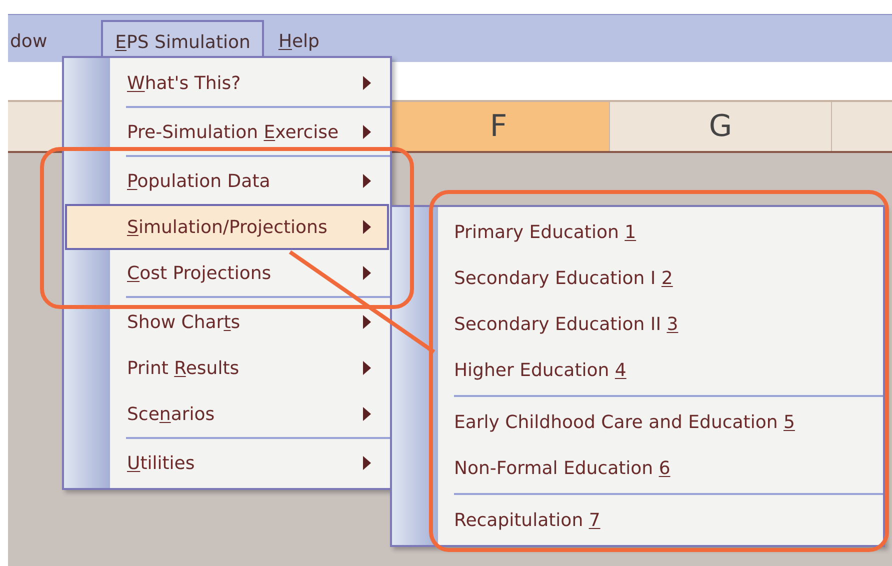 This screenshot has width=892, height=566. I want to click on menu-item: Scenarios, so click(227, 414).